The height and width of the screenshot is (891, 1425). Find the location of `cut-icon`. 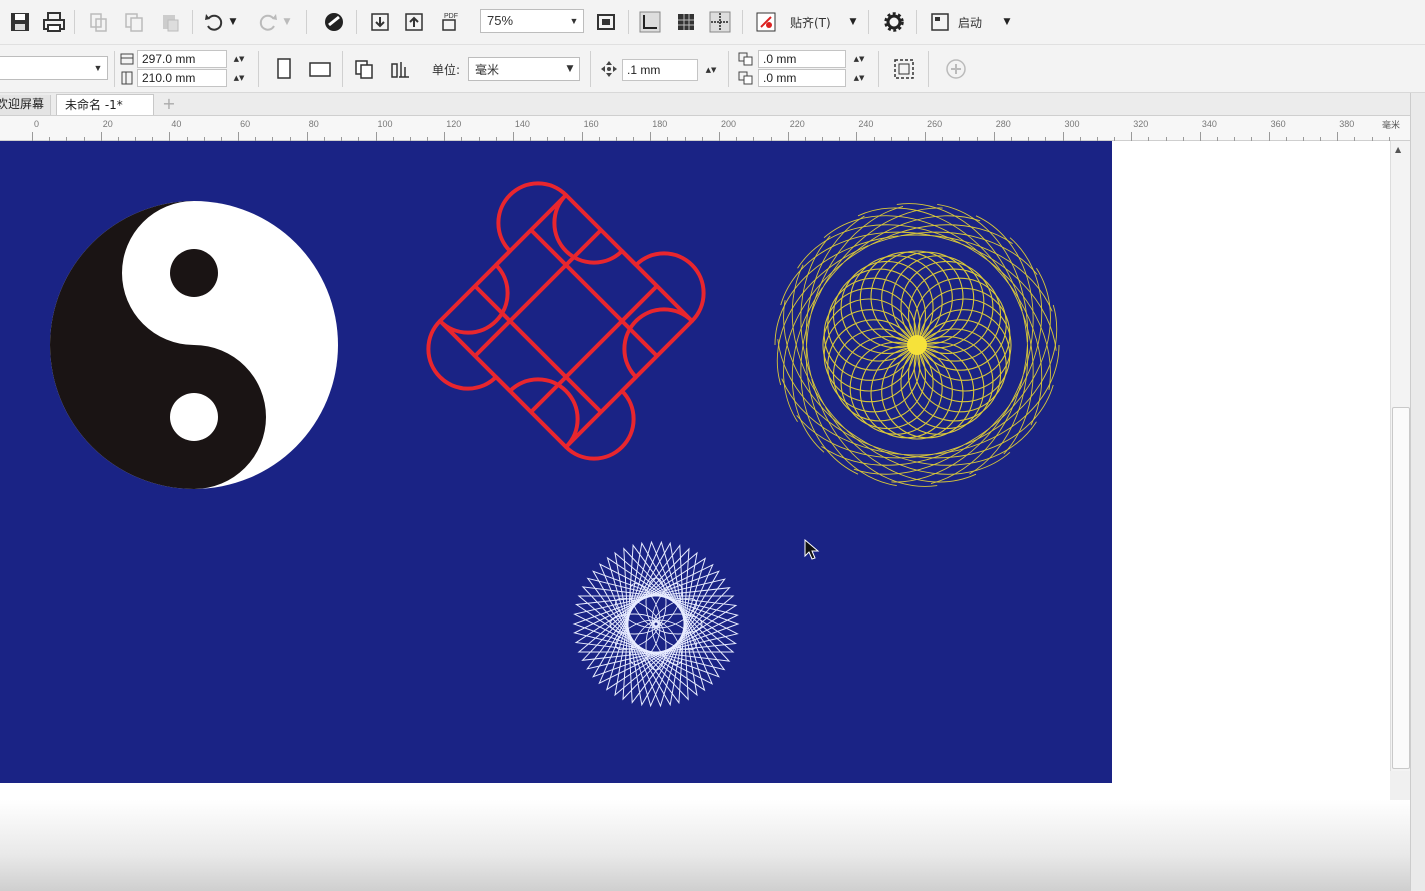

cut-icon is located at coordinates (98, 22).